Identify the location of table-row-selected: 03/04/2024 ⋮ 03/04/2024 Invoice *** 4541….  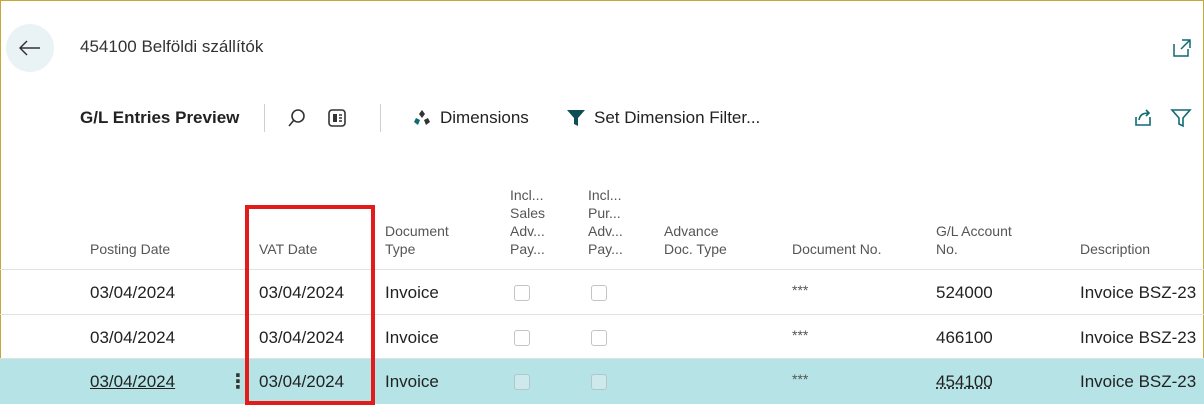
(602, 381).